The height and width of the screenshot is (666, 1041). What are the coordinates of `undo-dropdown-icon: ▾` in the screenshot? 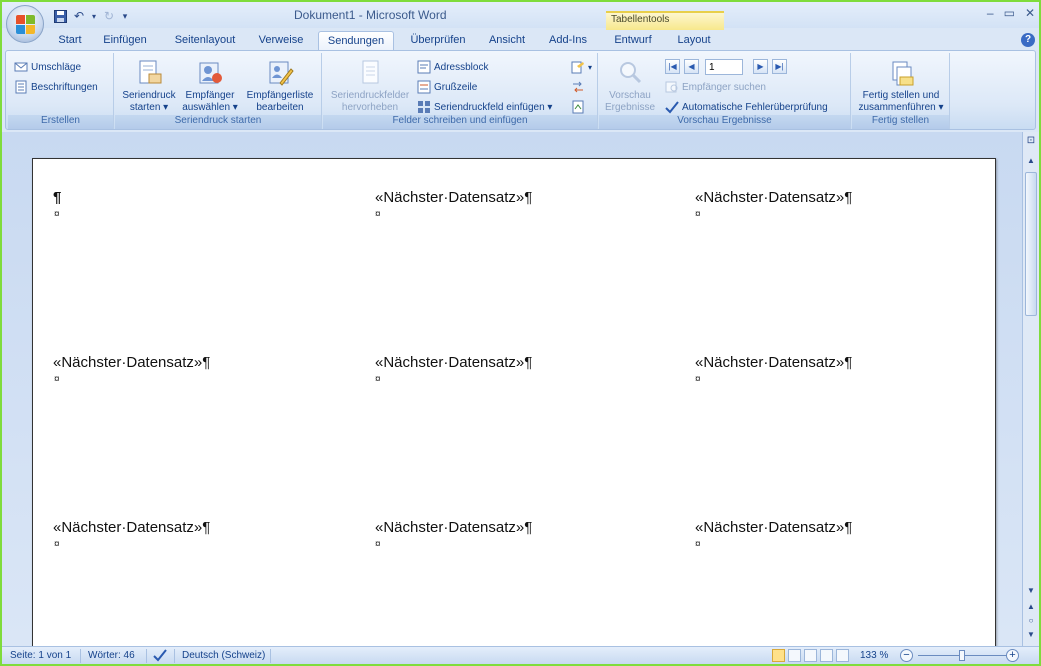 It's located at (94, 16).